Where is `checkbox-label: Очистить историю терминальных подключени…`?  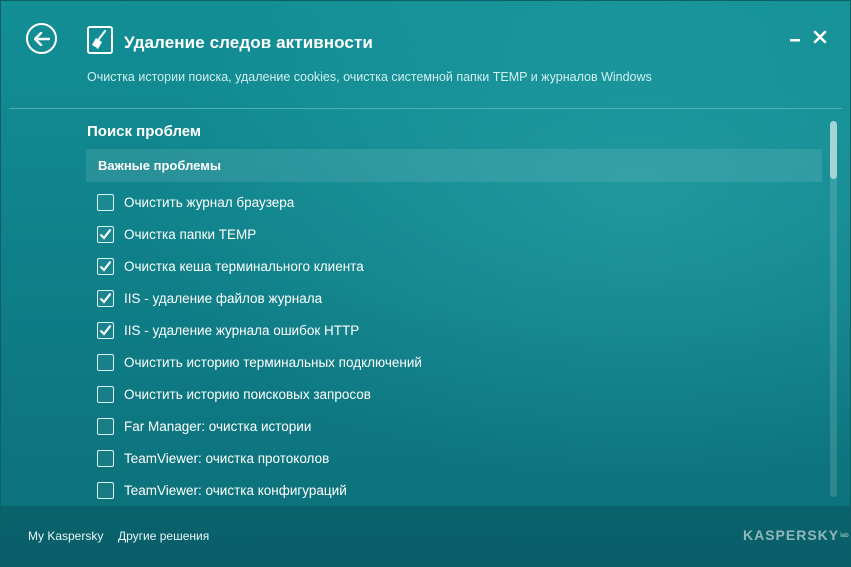 checkbox-label: Очистить историю терминальных подключени… is located at coordinates (273, 362).